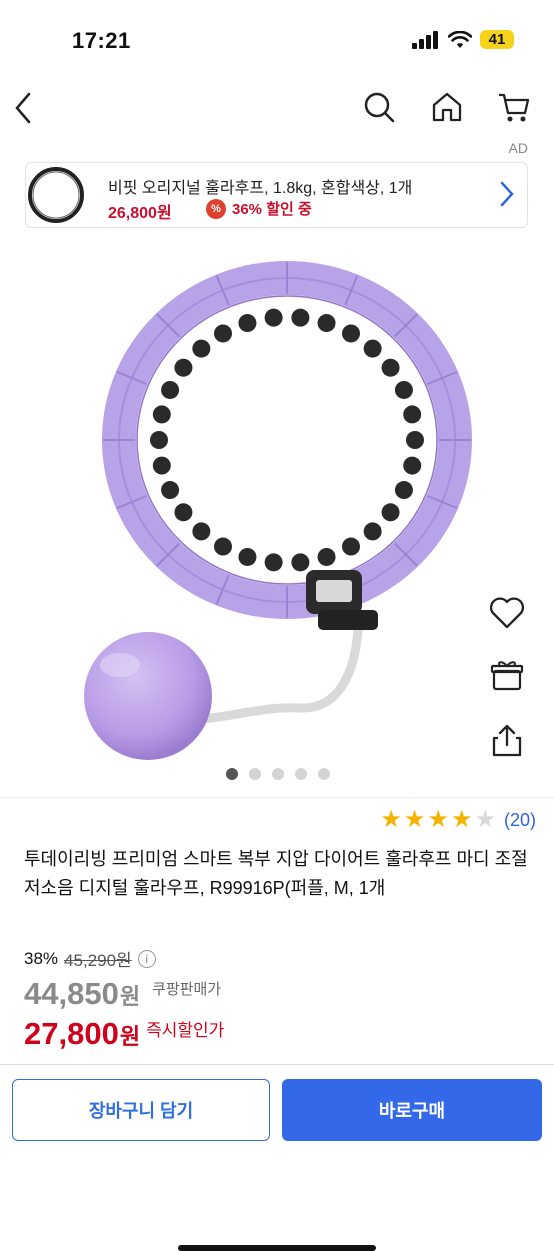  Describe the element at coordinates (507, 675) in the screenshot. I see `gift-icon` at that location.